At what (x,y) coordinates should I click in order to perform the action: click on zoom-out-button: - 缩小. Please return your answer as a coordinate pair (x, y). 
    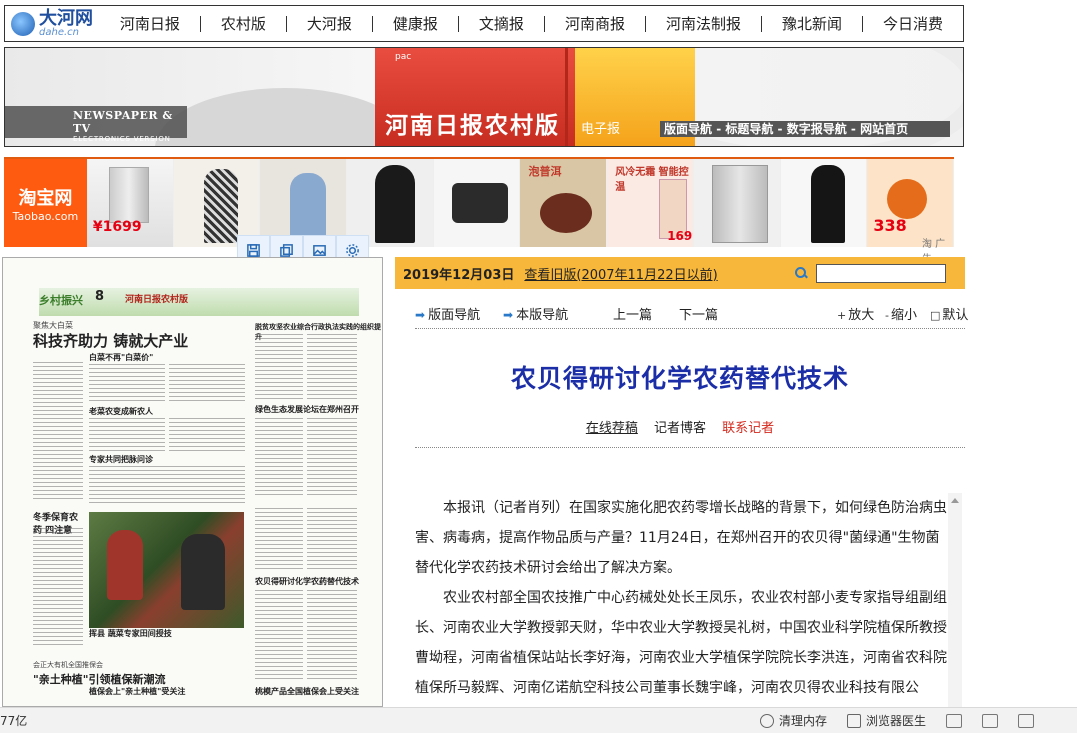
    Looking at the image, I should click on (901, 313).